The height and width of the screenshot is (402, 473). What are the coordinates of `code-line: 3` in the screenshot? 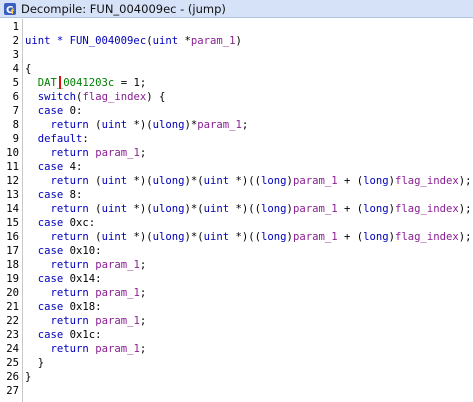 It's located at (236, 55).